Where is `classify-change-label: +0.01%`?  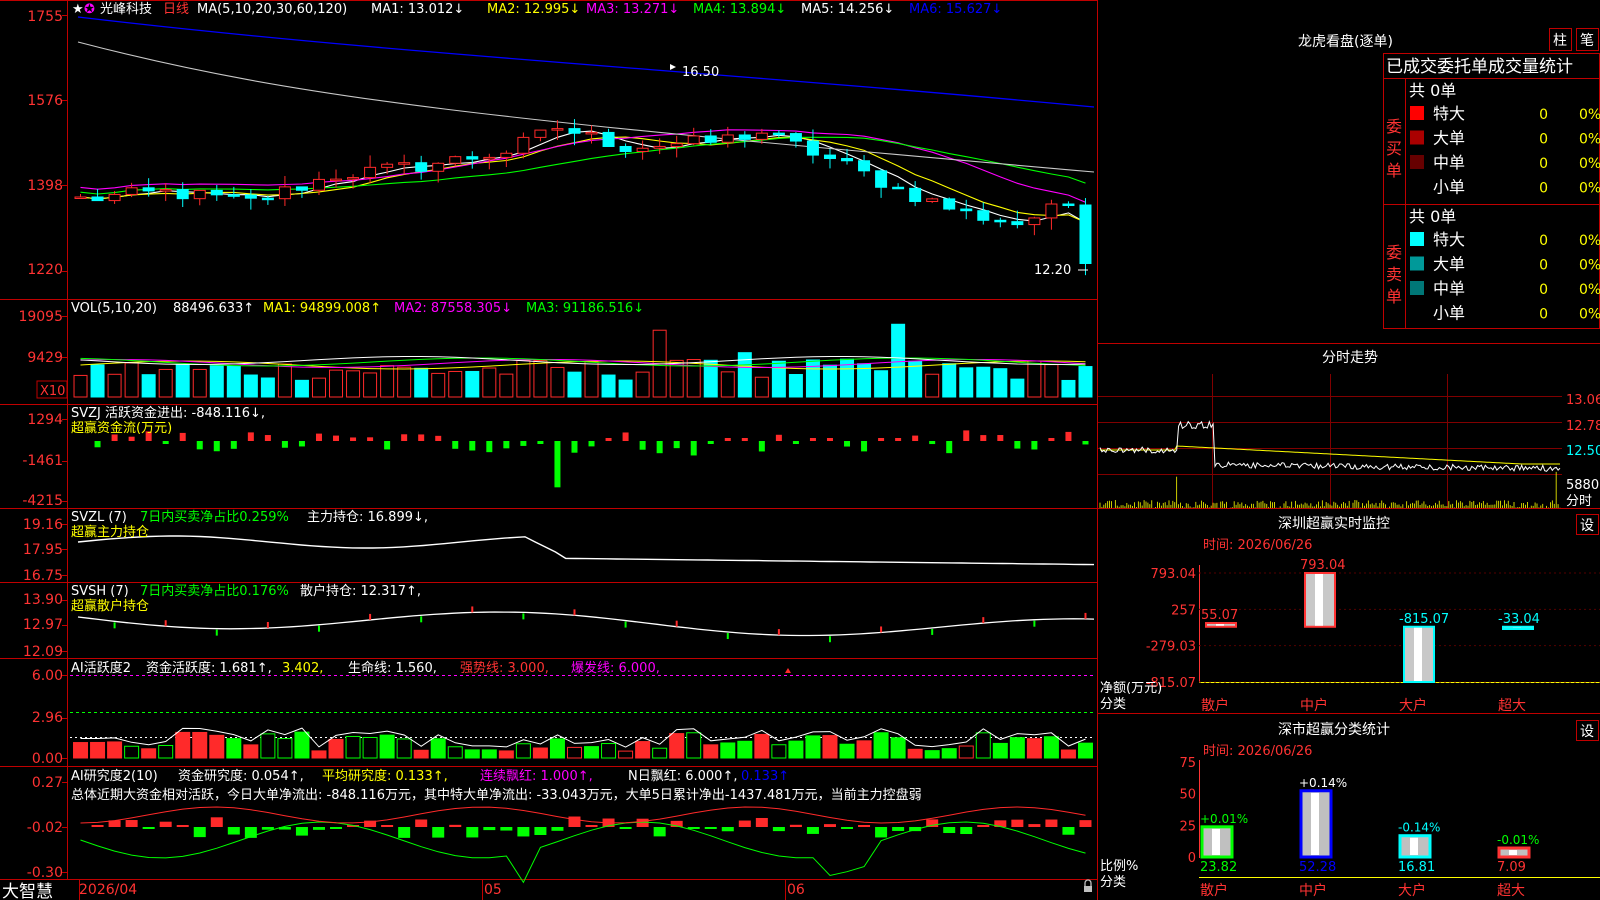 classify-change-label: +0.01% is located at coordinates (1224, 819).